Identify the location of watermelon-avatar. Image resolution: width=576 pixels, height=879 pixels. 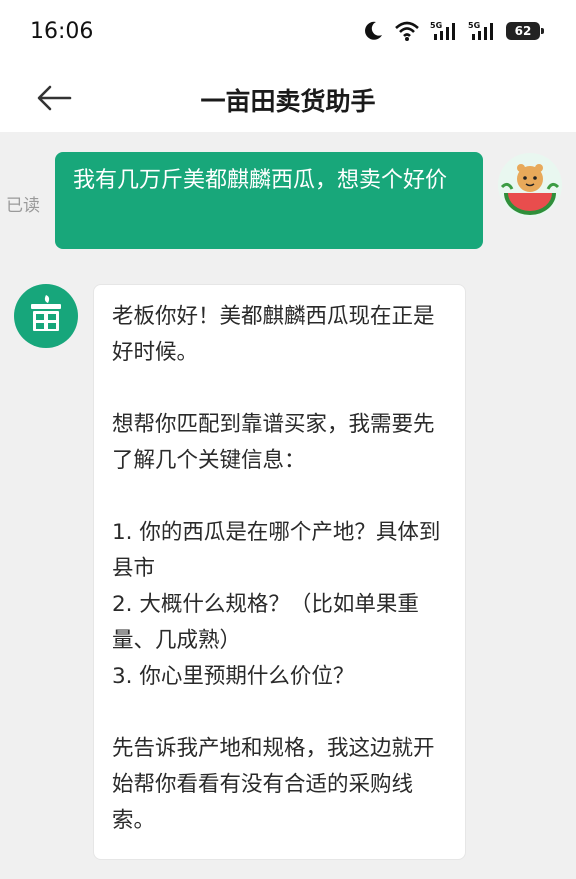
(530, 185).